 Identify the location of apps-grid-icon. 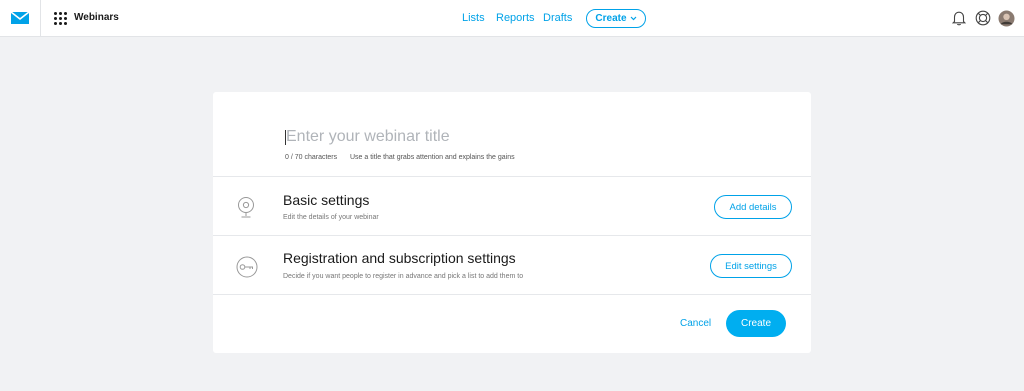
(60, 18).